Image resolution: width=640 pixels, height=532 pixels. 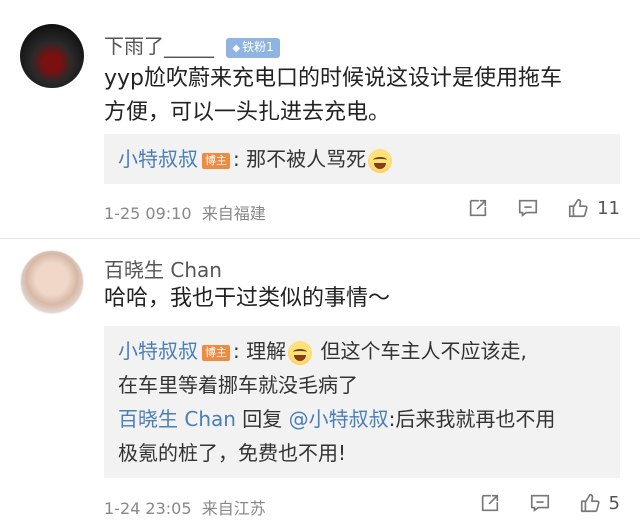 I want to click on like-button: 11, so click(x=593, y=208).